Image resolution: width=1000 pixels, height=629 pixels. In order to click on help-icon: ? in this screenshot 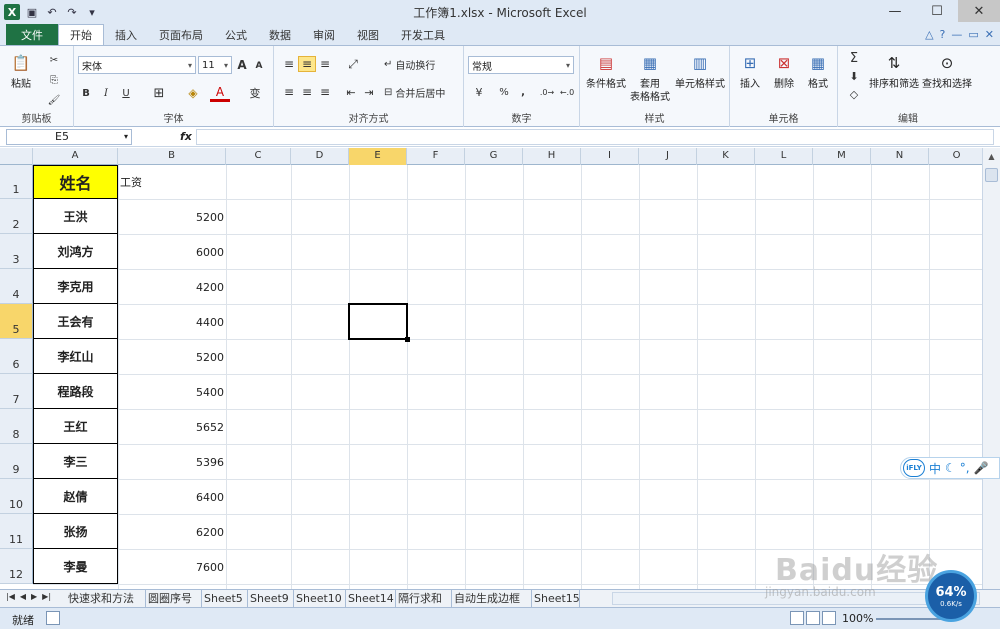, I will do `click(943, 34)`.